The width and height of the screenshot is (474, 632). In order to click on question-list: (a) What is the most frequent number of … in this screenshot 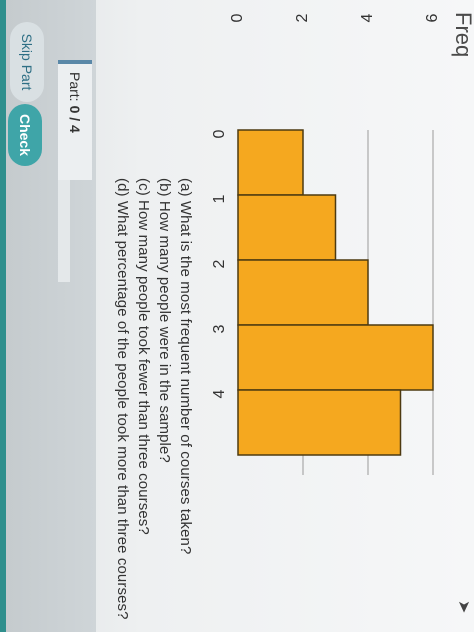, I will do `click(154, 399)`.